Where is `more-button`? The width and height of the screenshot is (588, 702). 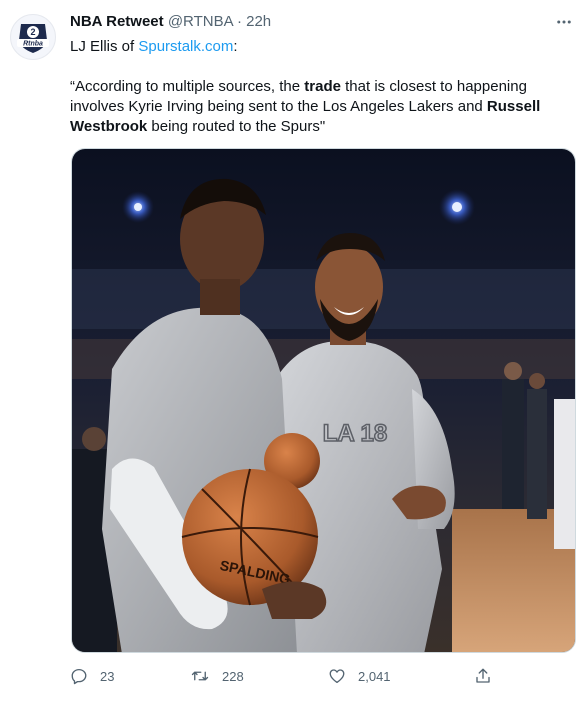
more-button is located at coordinates (564, 22).